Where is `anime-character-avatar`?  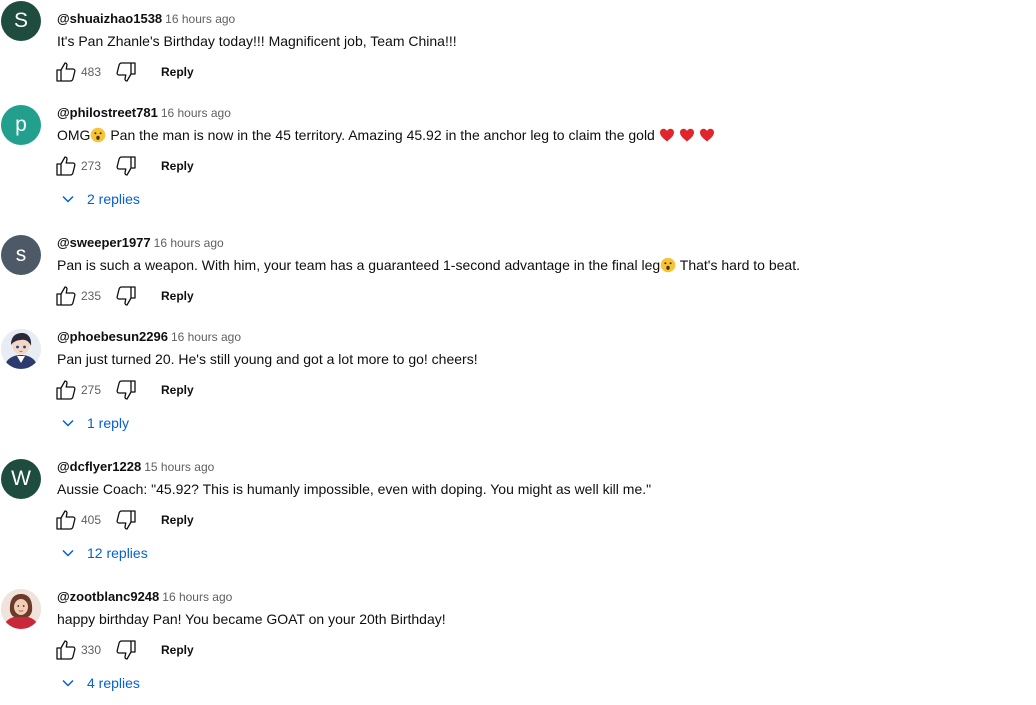 anime-character-avatar is located at coordinates (21, 349).